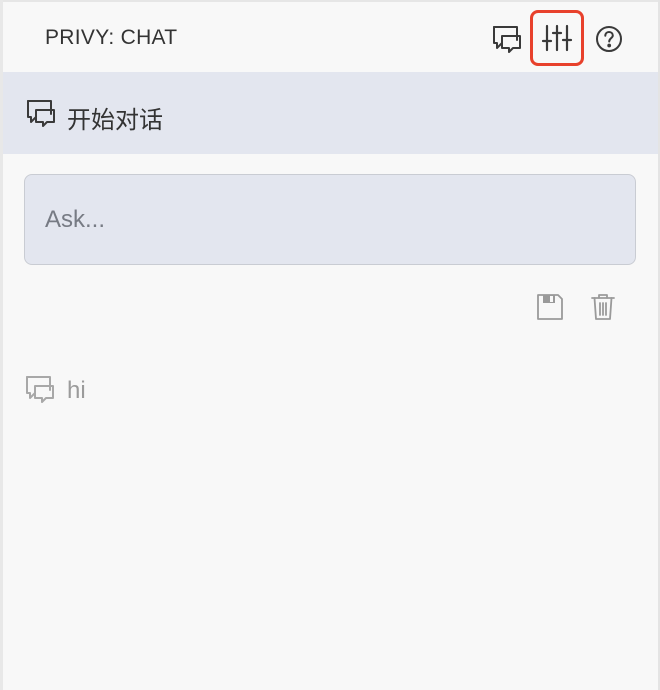 The image size is (660, 690). I want to click on delete-button, so click(603, 307).